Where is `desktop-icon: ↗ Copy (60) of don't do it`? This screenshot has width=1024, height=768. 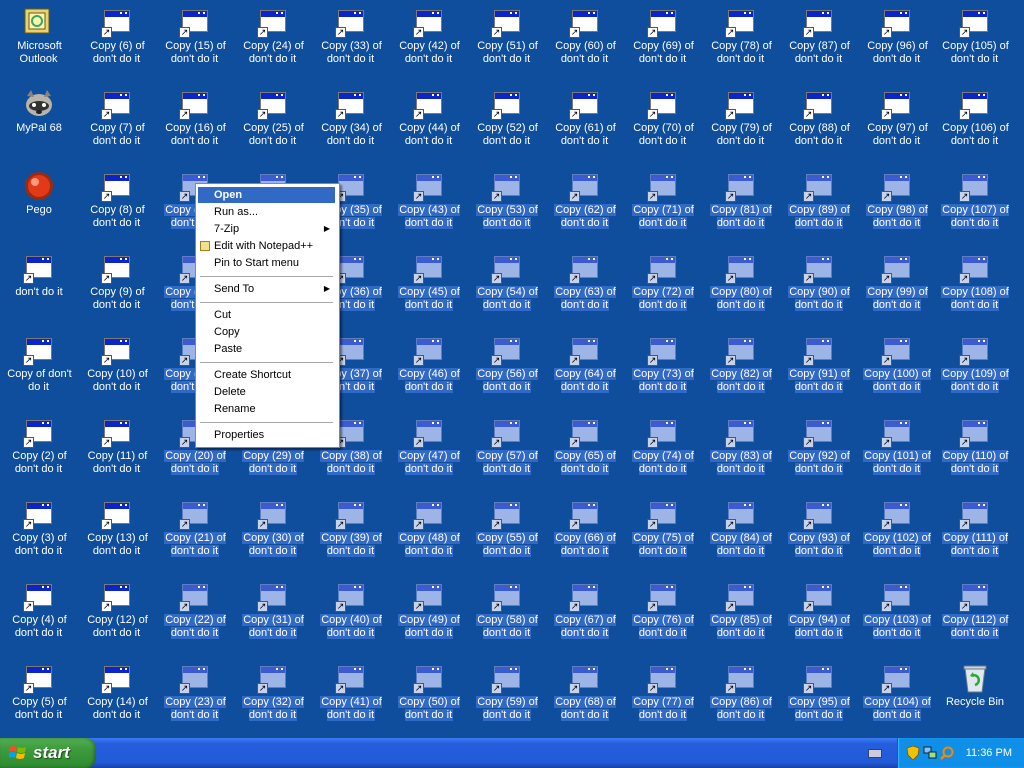 desktop-icon: ↗ Copy (60) of don't do it is located at coordinates (585, 39).